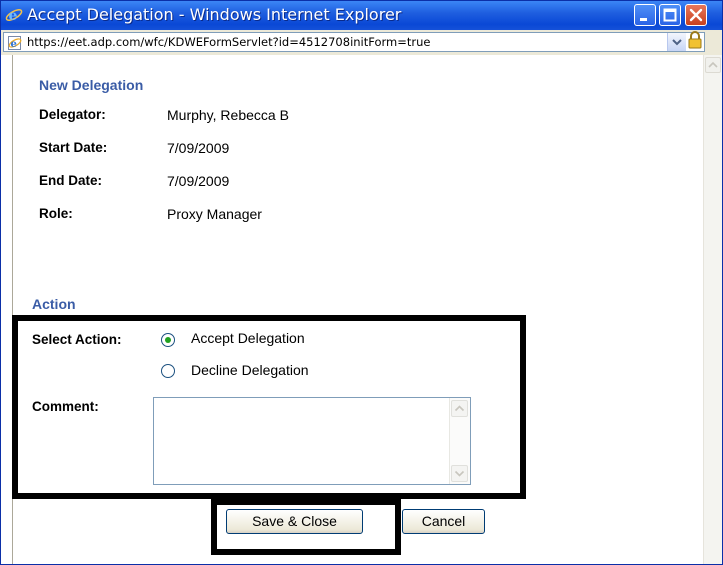 The height and width of the screenshot is (565, 723). What do you see at coordinates (676, 42) in the screenshot?
I see `url-dropdown-button` at bounding box center [676, 42].